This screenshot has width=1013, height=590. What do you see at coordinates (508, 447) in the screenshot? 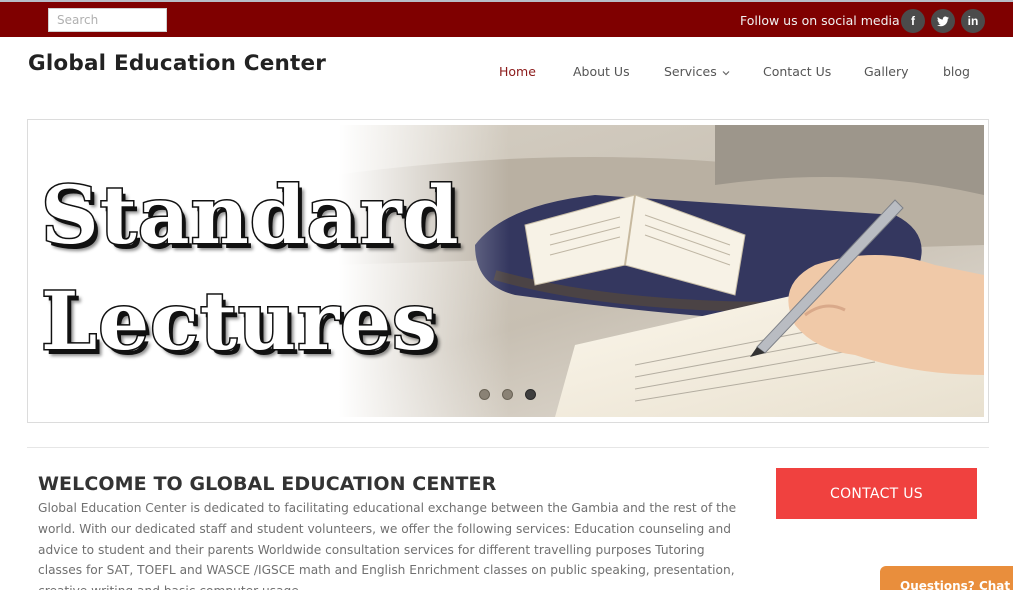
I see `section-divider` at bounding box center [508, 447].